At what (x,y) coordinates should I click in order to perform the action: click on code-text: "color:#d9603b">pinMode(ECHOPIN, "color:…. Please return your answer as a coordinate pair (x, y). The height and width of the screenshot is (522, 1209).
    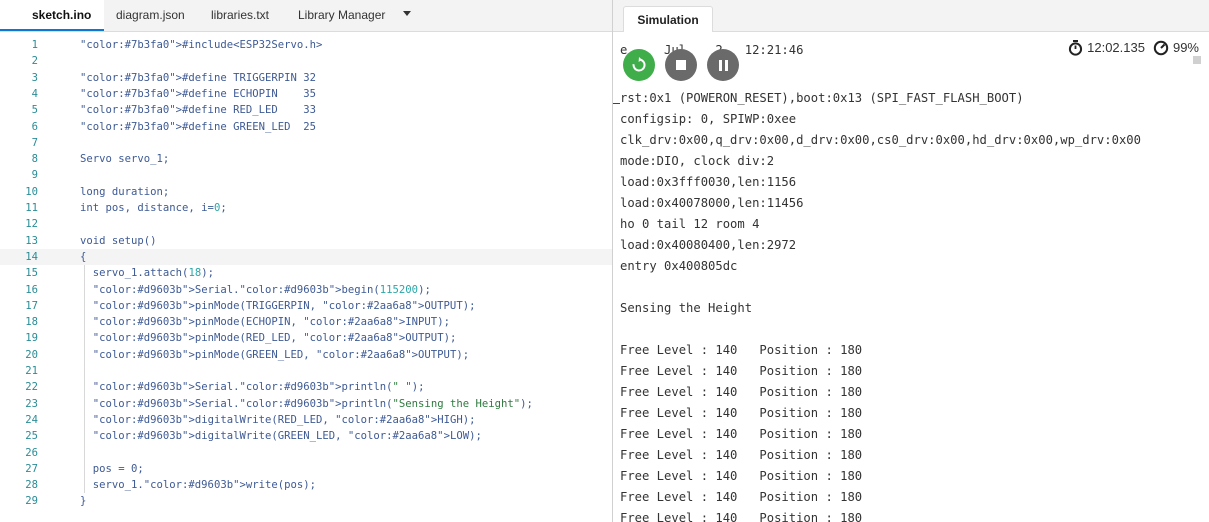
    Looking at the image, I should click on (265, 322).